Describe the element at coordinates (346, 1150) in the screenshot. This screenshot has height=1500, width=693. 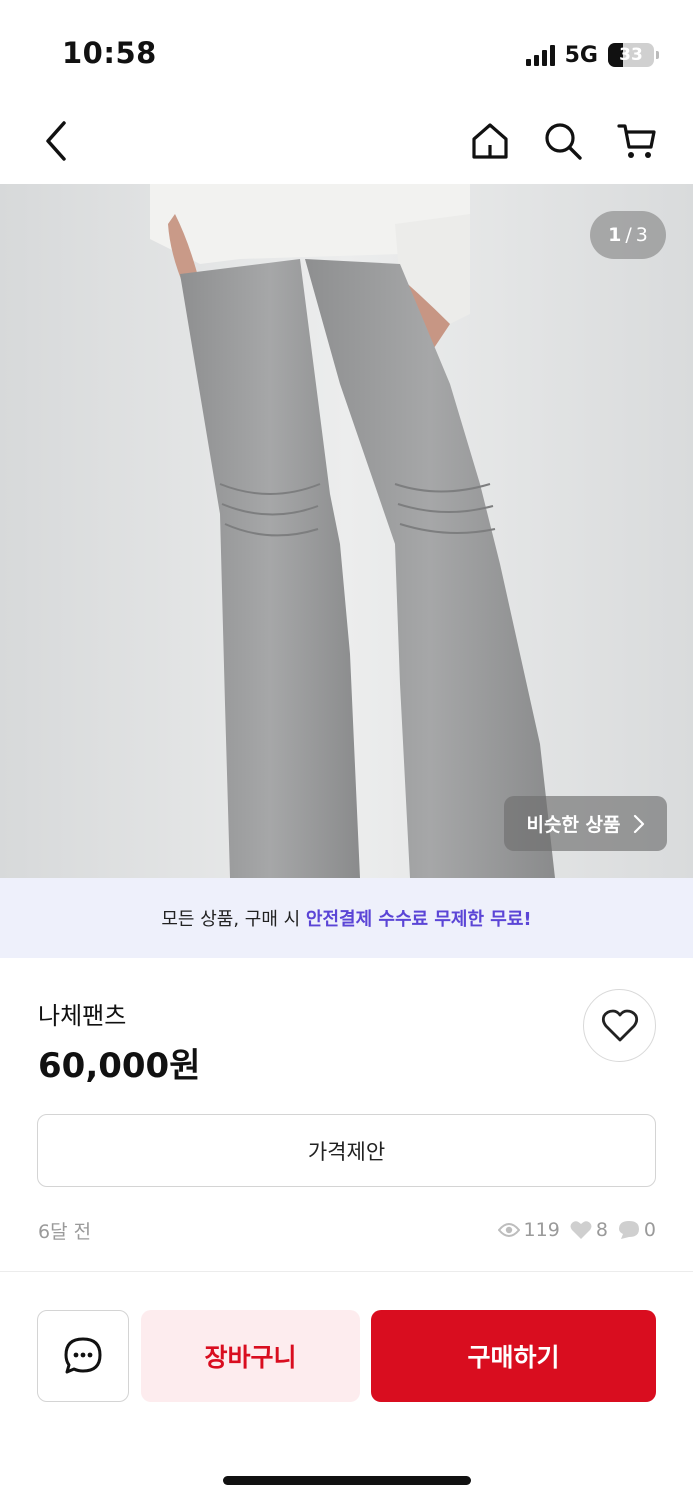
I see `price-offer-button: 가격제안` at that location.